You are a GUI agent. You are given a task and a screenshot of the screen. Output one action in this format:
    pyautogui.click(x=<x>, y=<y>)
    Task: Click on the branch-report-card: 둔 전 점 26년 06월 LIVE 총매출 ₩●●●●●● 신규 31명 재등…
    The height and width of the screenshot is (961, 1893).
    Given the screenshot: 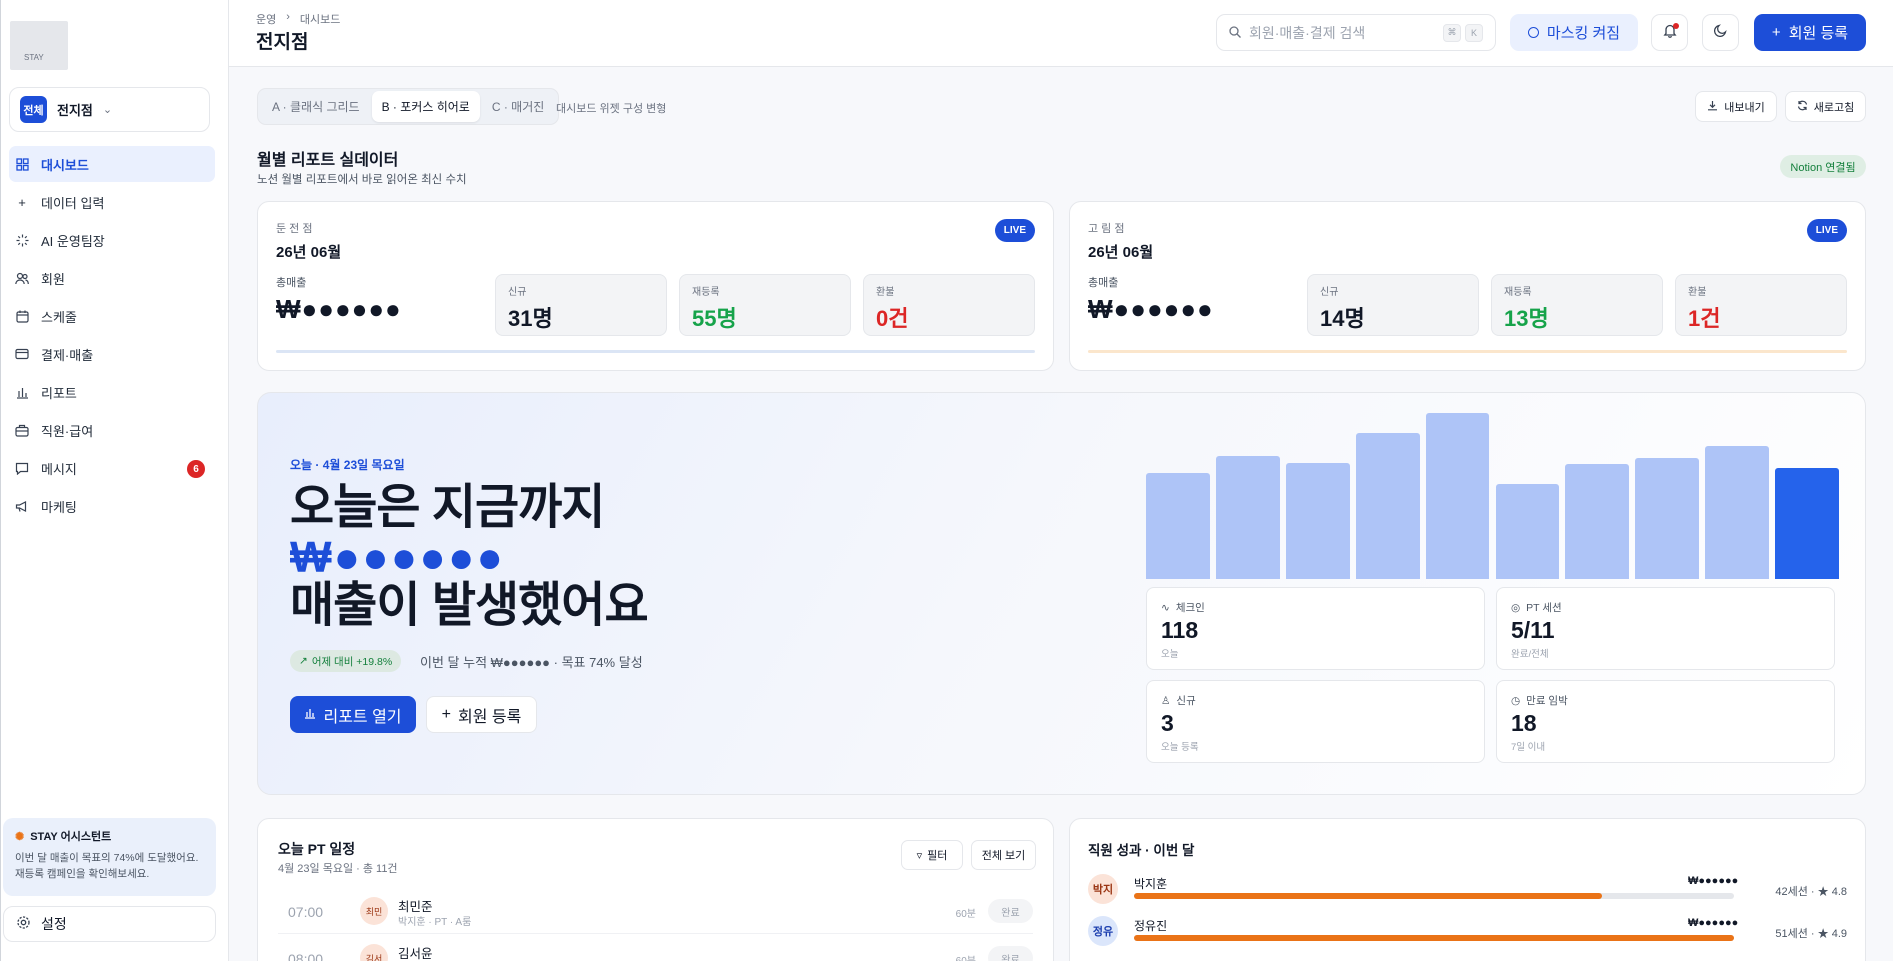 What is the action you would take?
    pyautogui.click(x=655, y=286)
    